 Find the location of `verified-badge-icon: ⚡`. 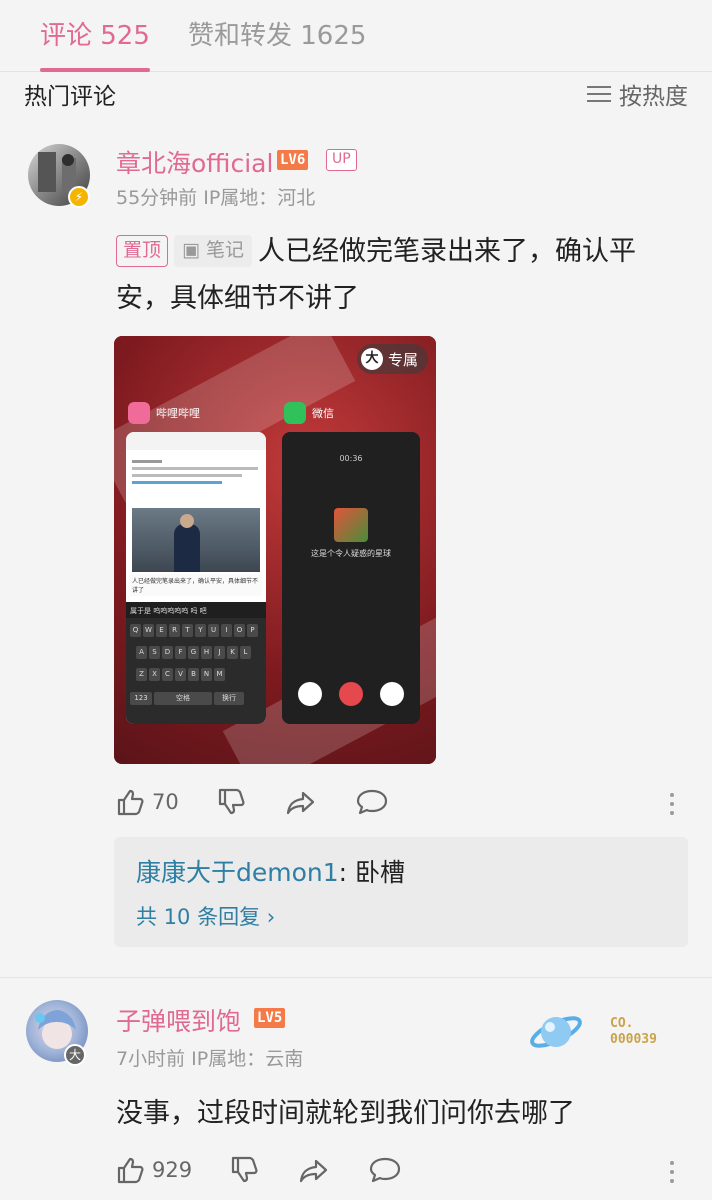

verified-badge-icon: ⚡ is located at coordinates (79, 197).